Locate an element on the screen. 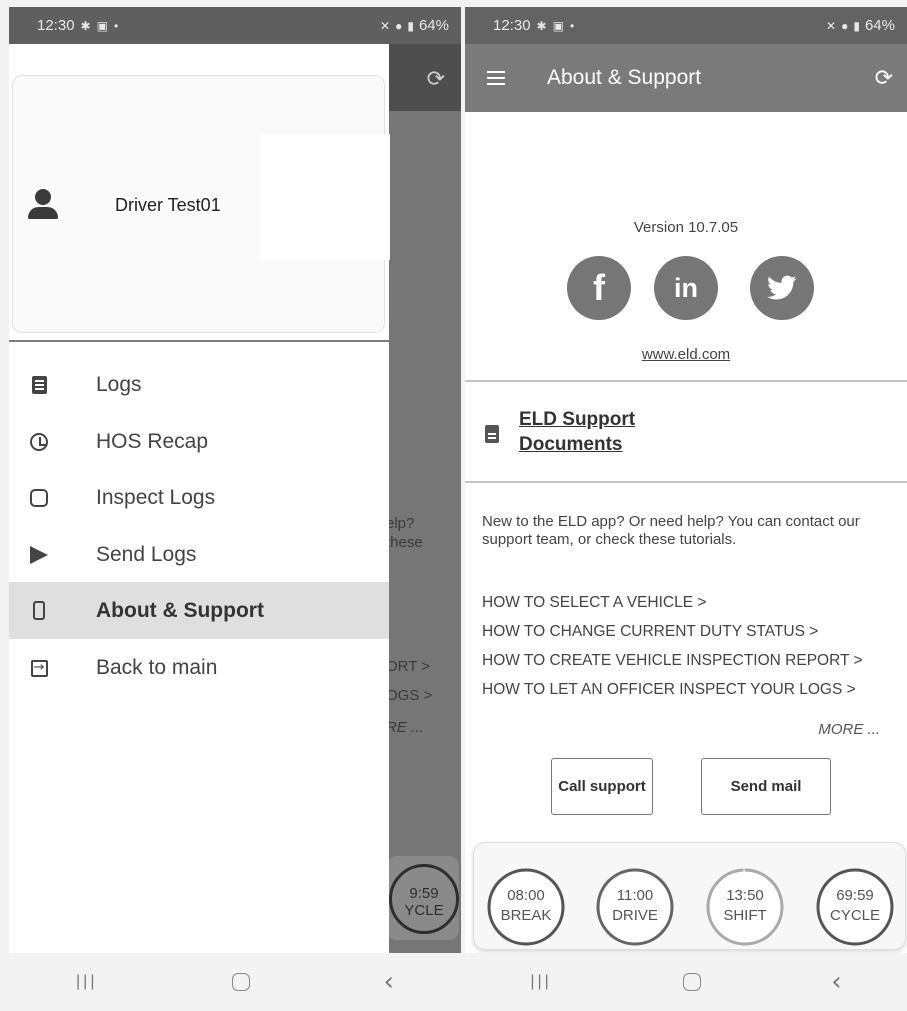 The height and width of the screenshot is (1011, 907). menu-item-label: Inspect Logs is located at coordinates (156, 497).